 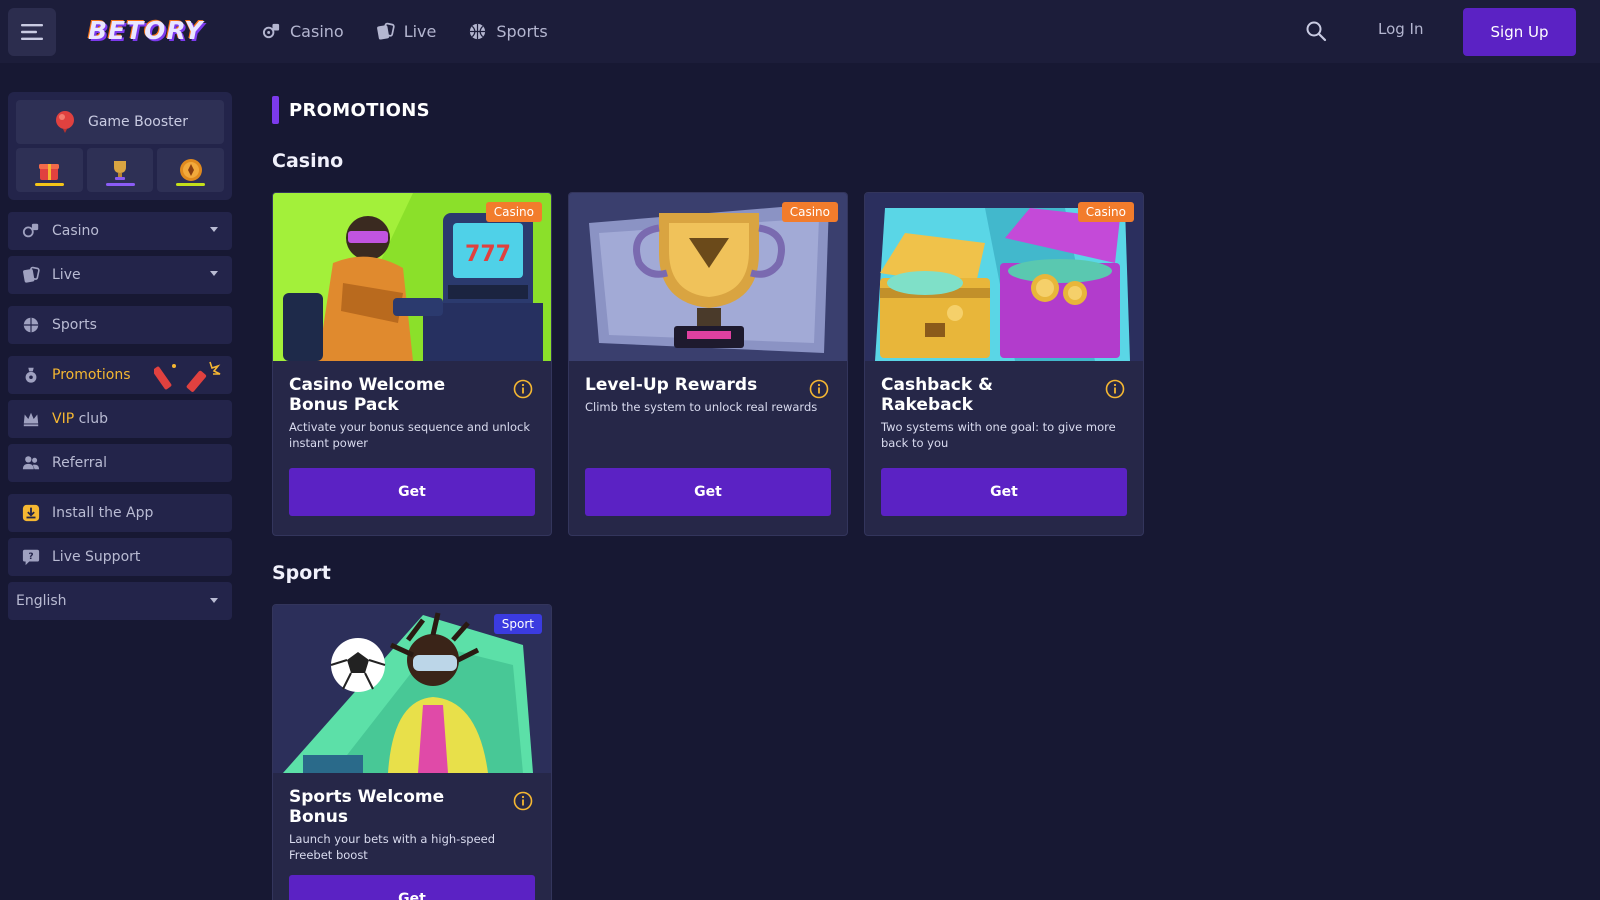 What do you see at coordinates (79, 463) in the screenshot?
I see `sidebar-item-label: Referral` at bounding box center [79, 463].